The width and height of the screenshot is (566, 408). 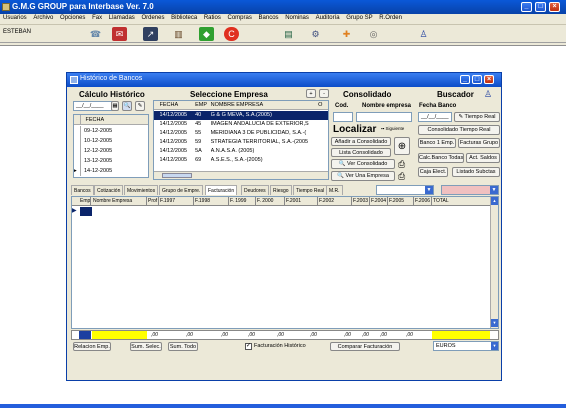 I want to click on books-icon: ▥, so click(x=178, y=34).